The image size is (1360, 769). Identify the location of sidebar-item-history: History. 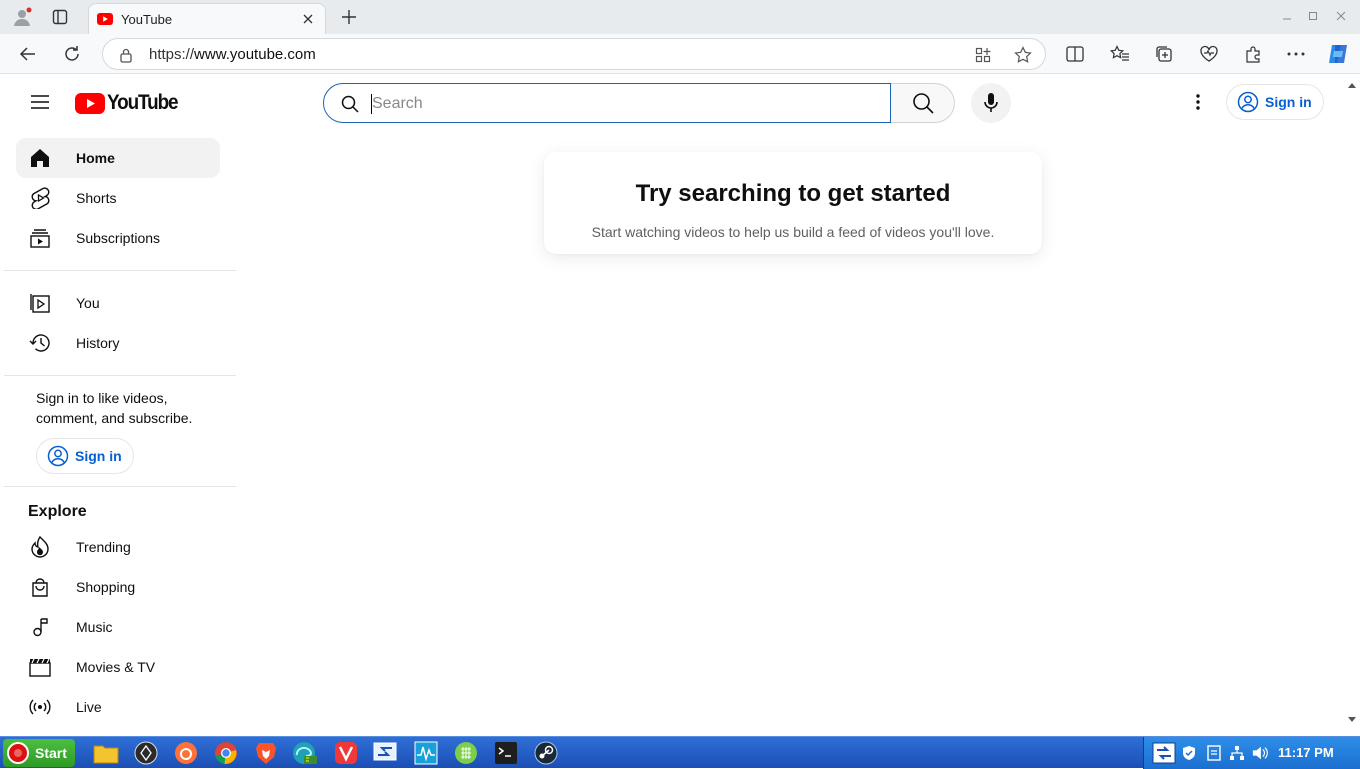
(118, 343).